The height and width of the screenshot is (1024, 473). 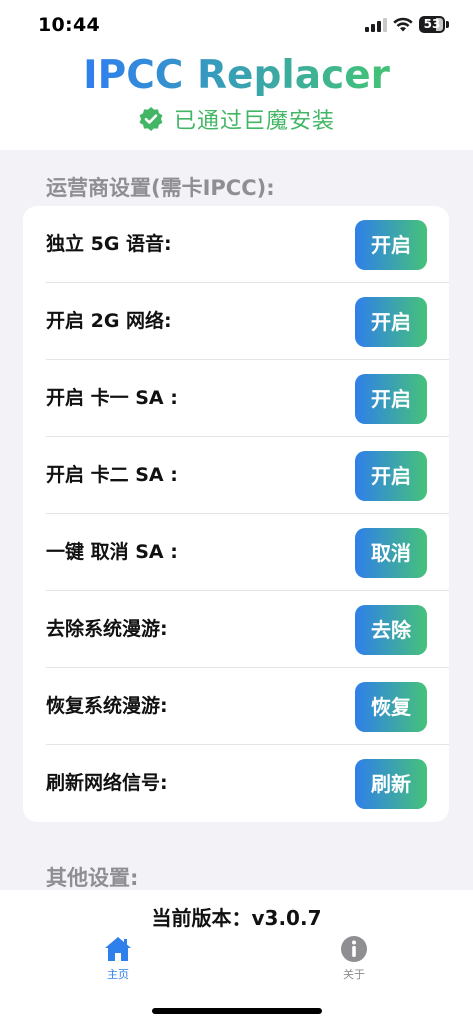 What do you see at coordinates (254, 121) in the screenshot?
I see `verified-text: 已通过巨魔安装` at bounding box center [254, 121].